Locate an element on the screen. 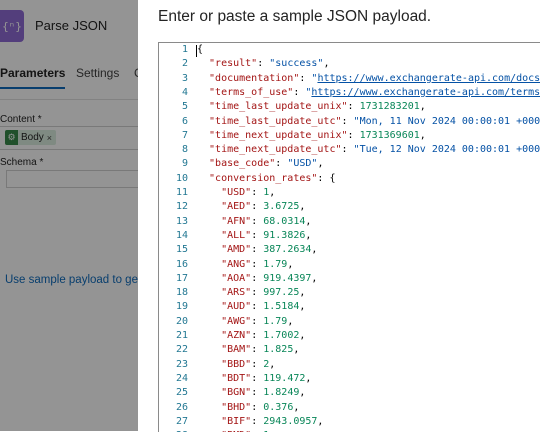 Image resolution: width=540 pixels, height=432 pixels. token-num: 1.79 is located at coordinates (275, 321).